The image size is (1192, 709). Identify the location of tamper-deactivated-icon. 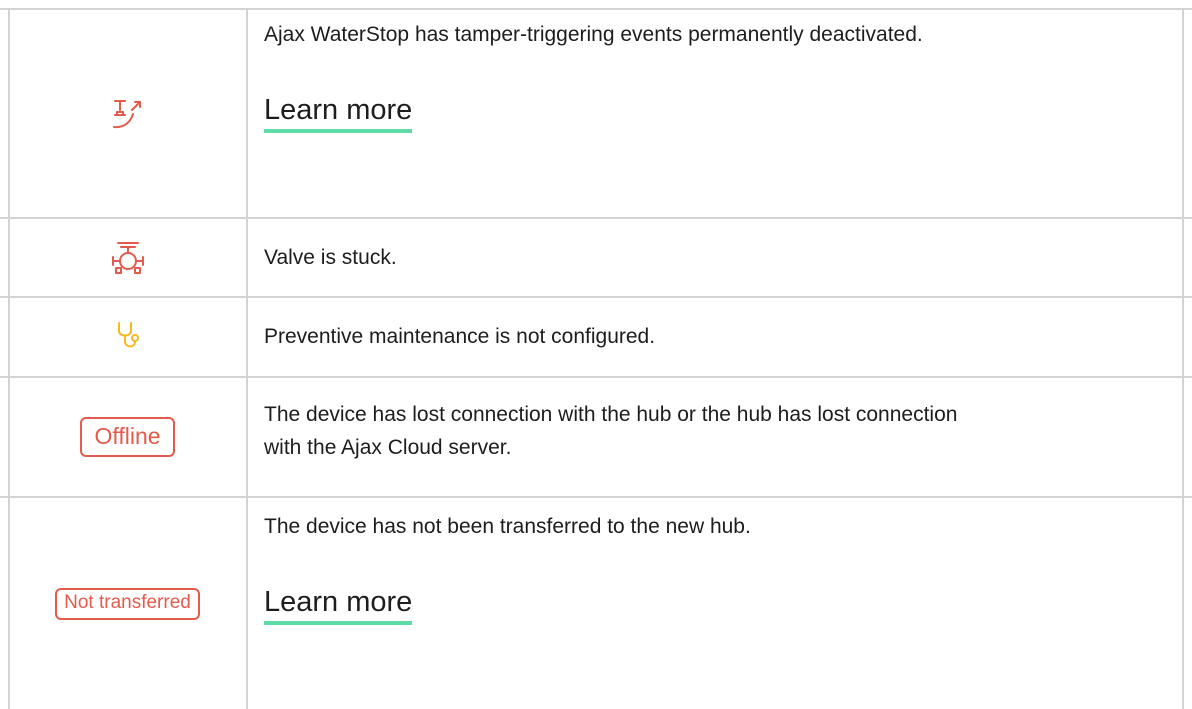
(128, 114).